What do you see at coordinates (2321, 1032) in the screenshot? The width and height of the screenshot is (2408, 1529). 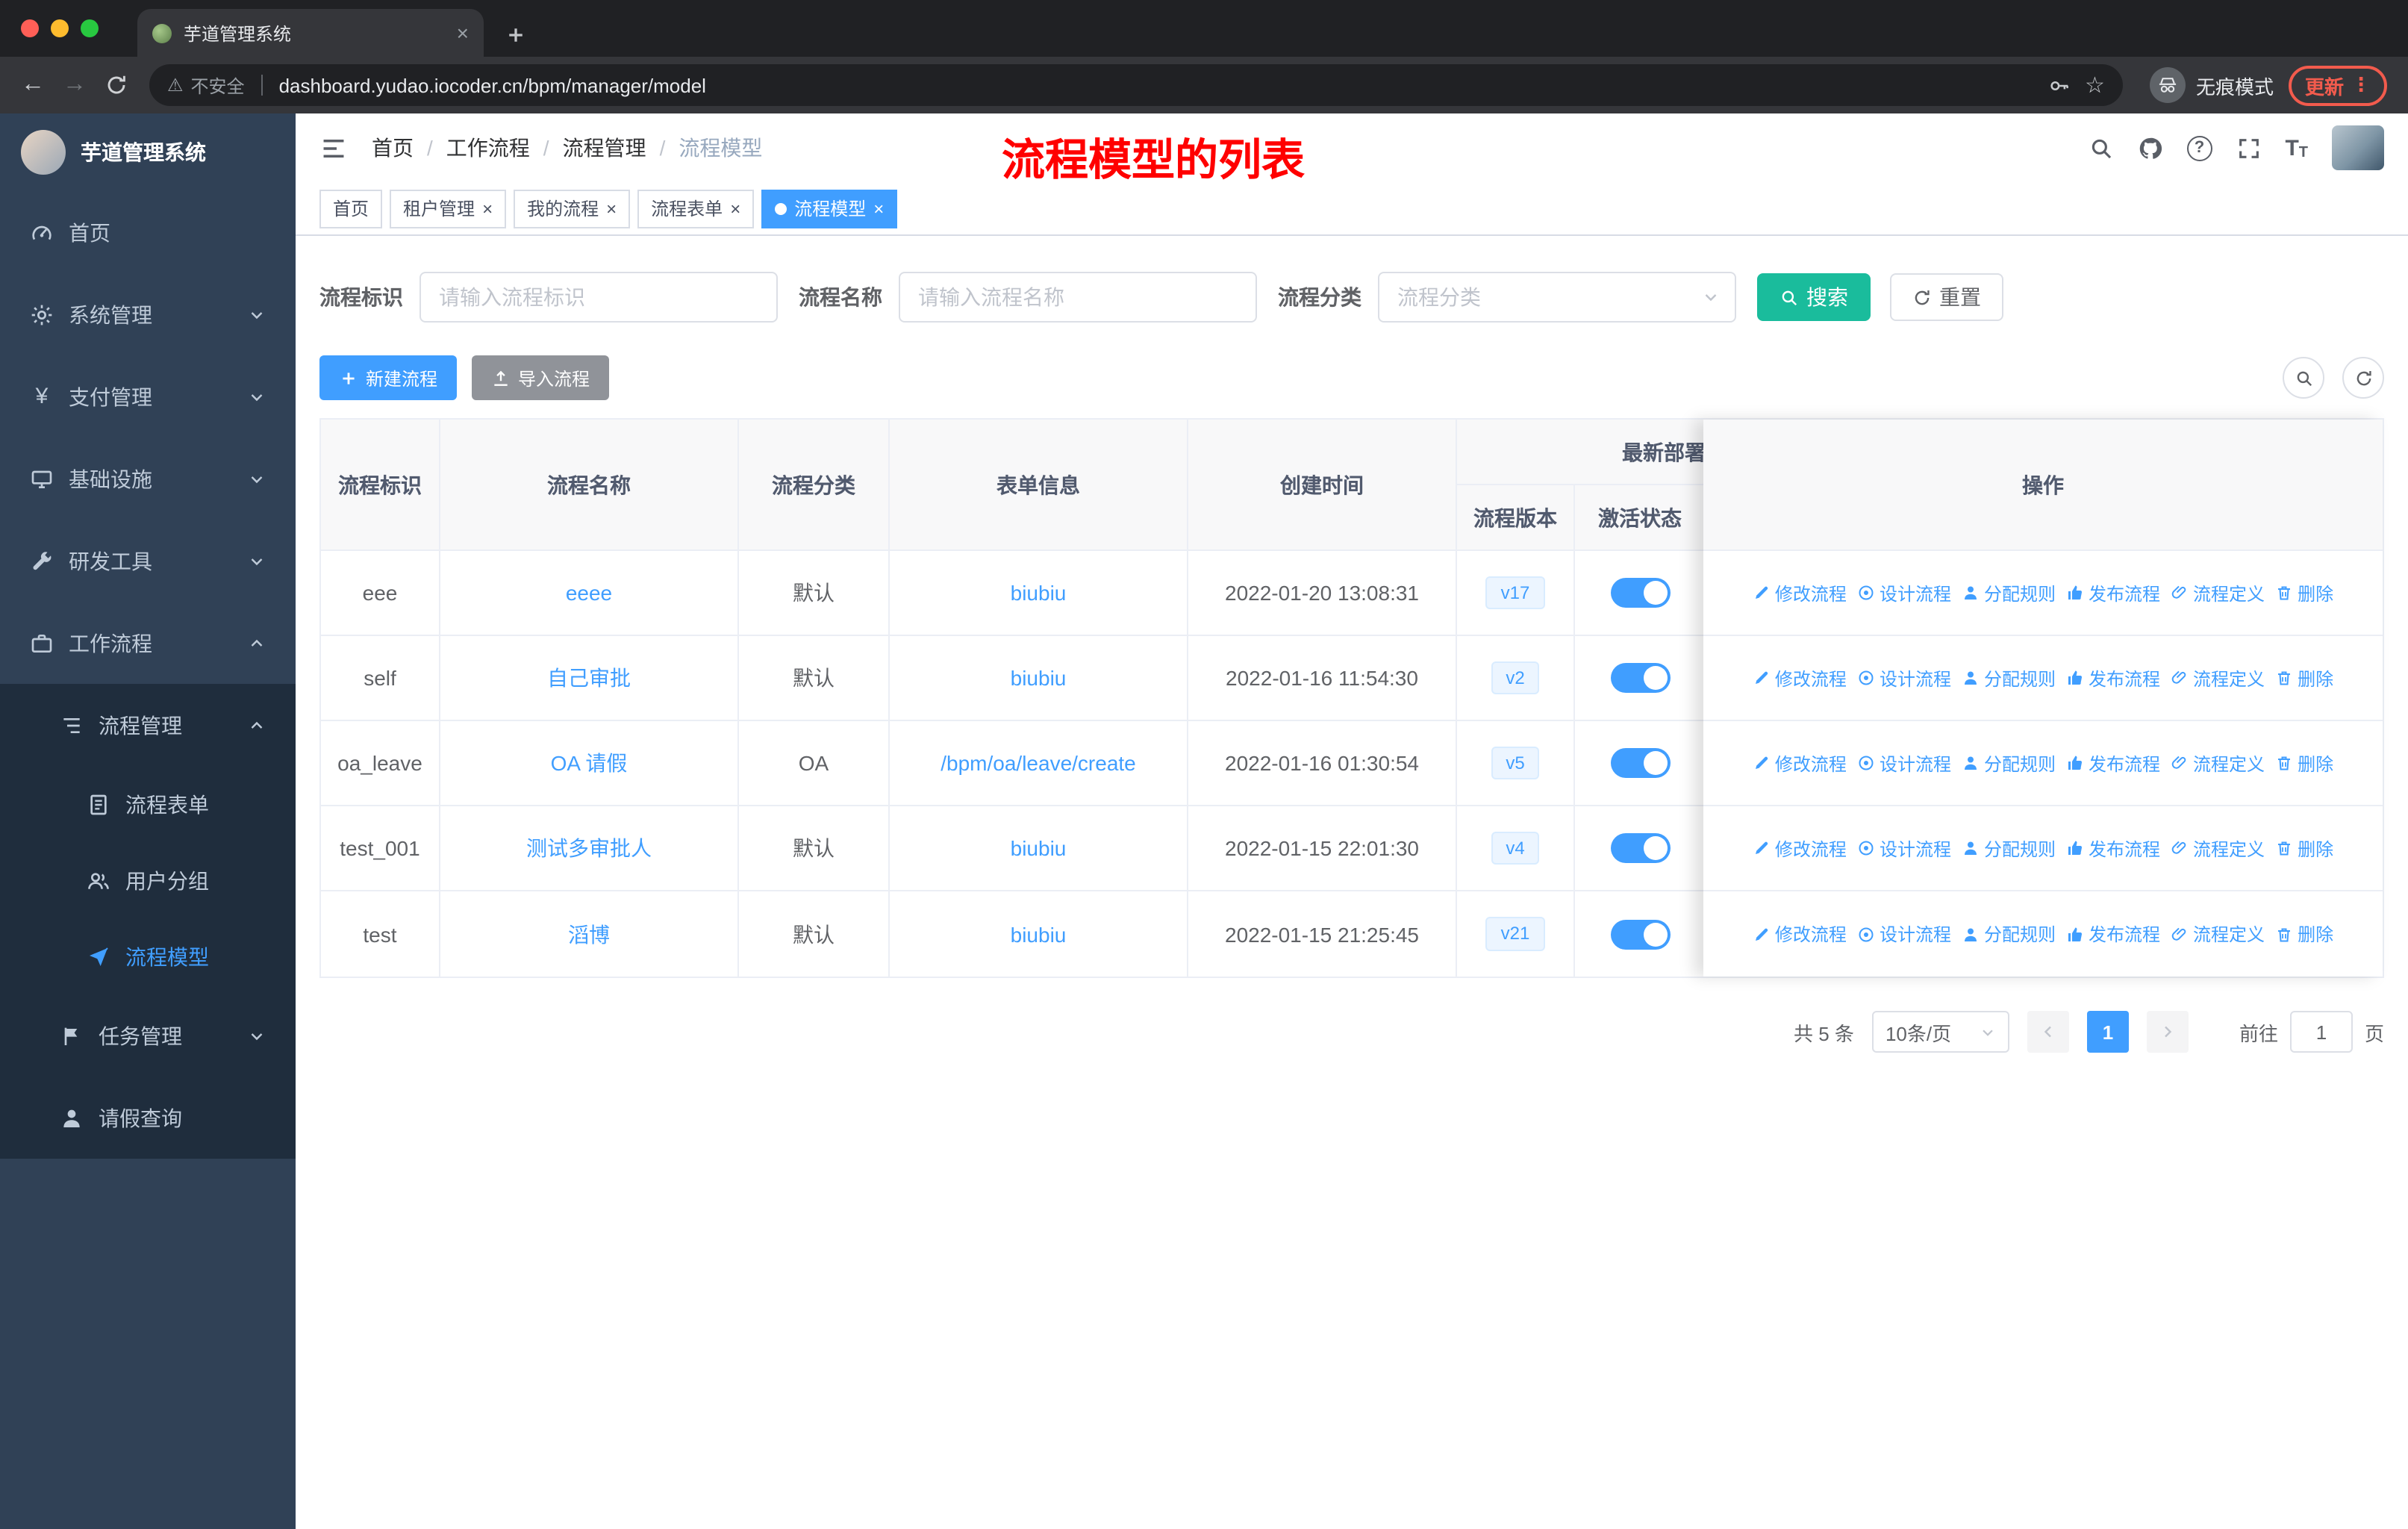 I see `goto-page-input` at bounding box center [2321, 1032].